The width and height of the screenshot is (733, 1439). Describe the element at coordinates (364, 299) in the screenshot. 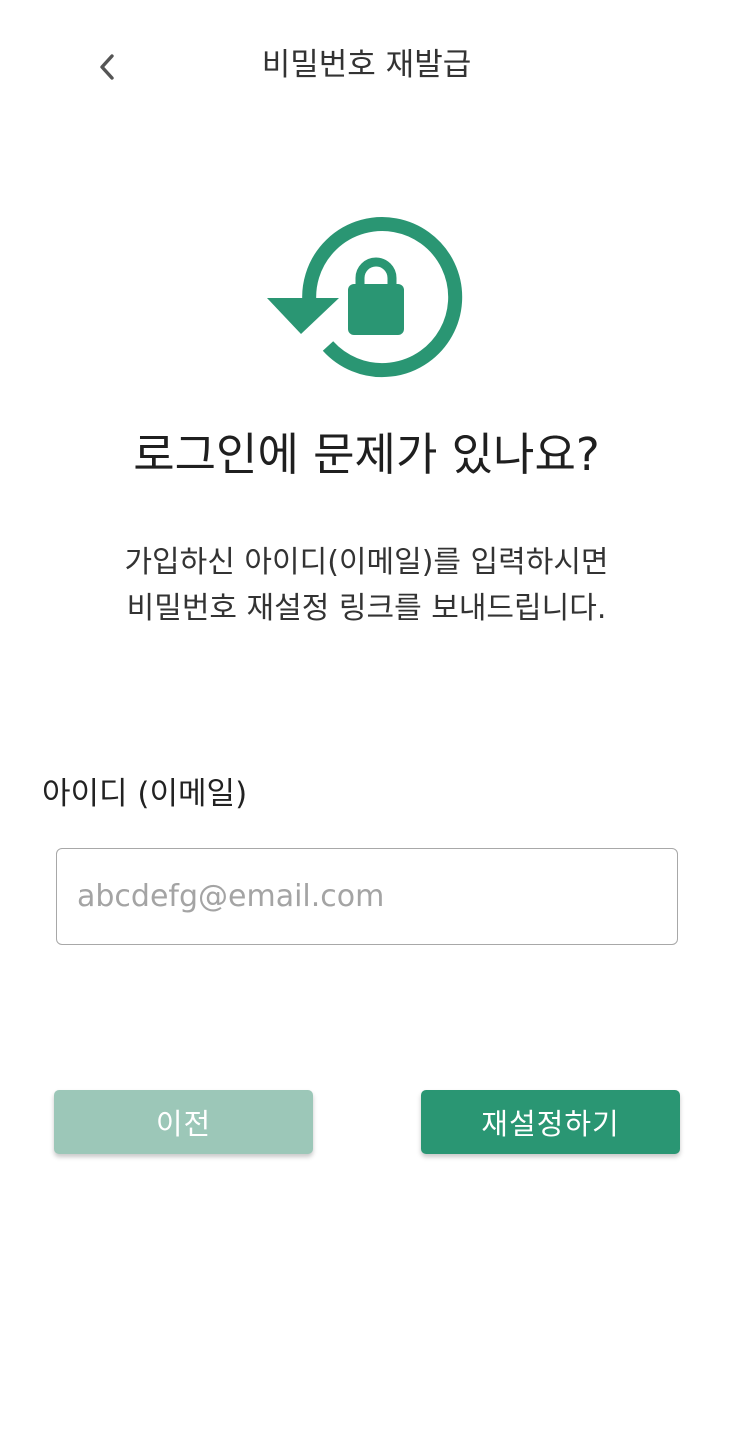

I see `lock-reset-icon` at that location.